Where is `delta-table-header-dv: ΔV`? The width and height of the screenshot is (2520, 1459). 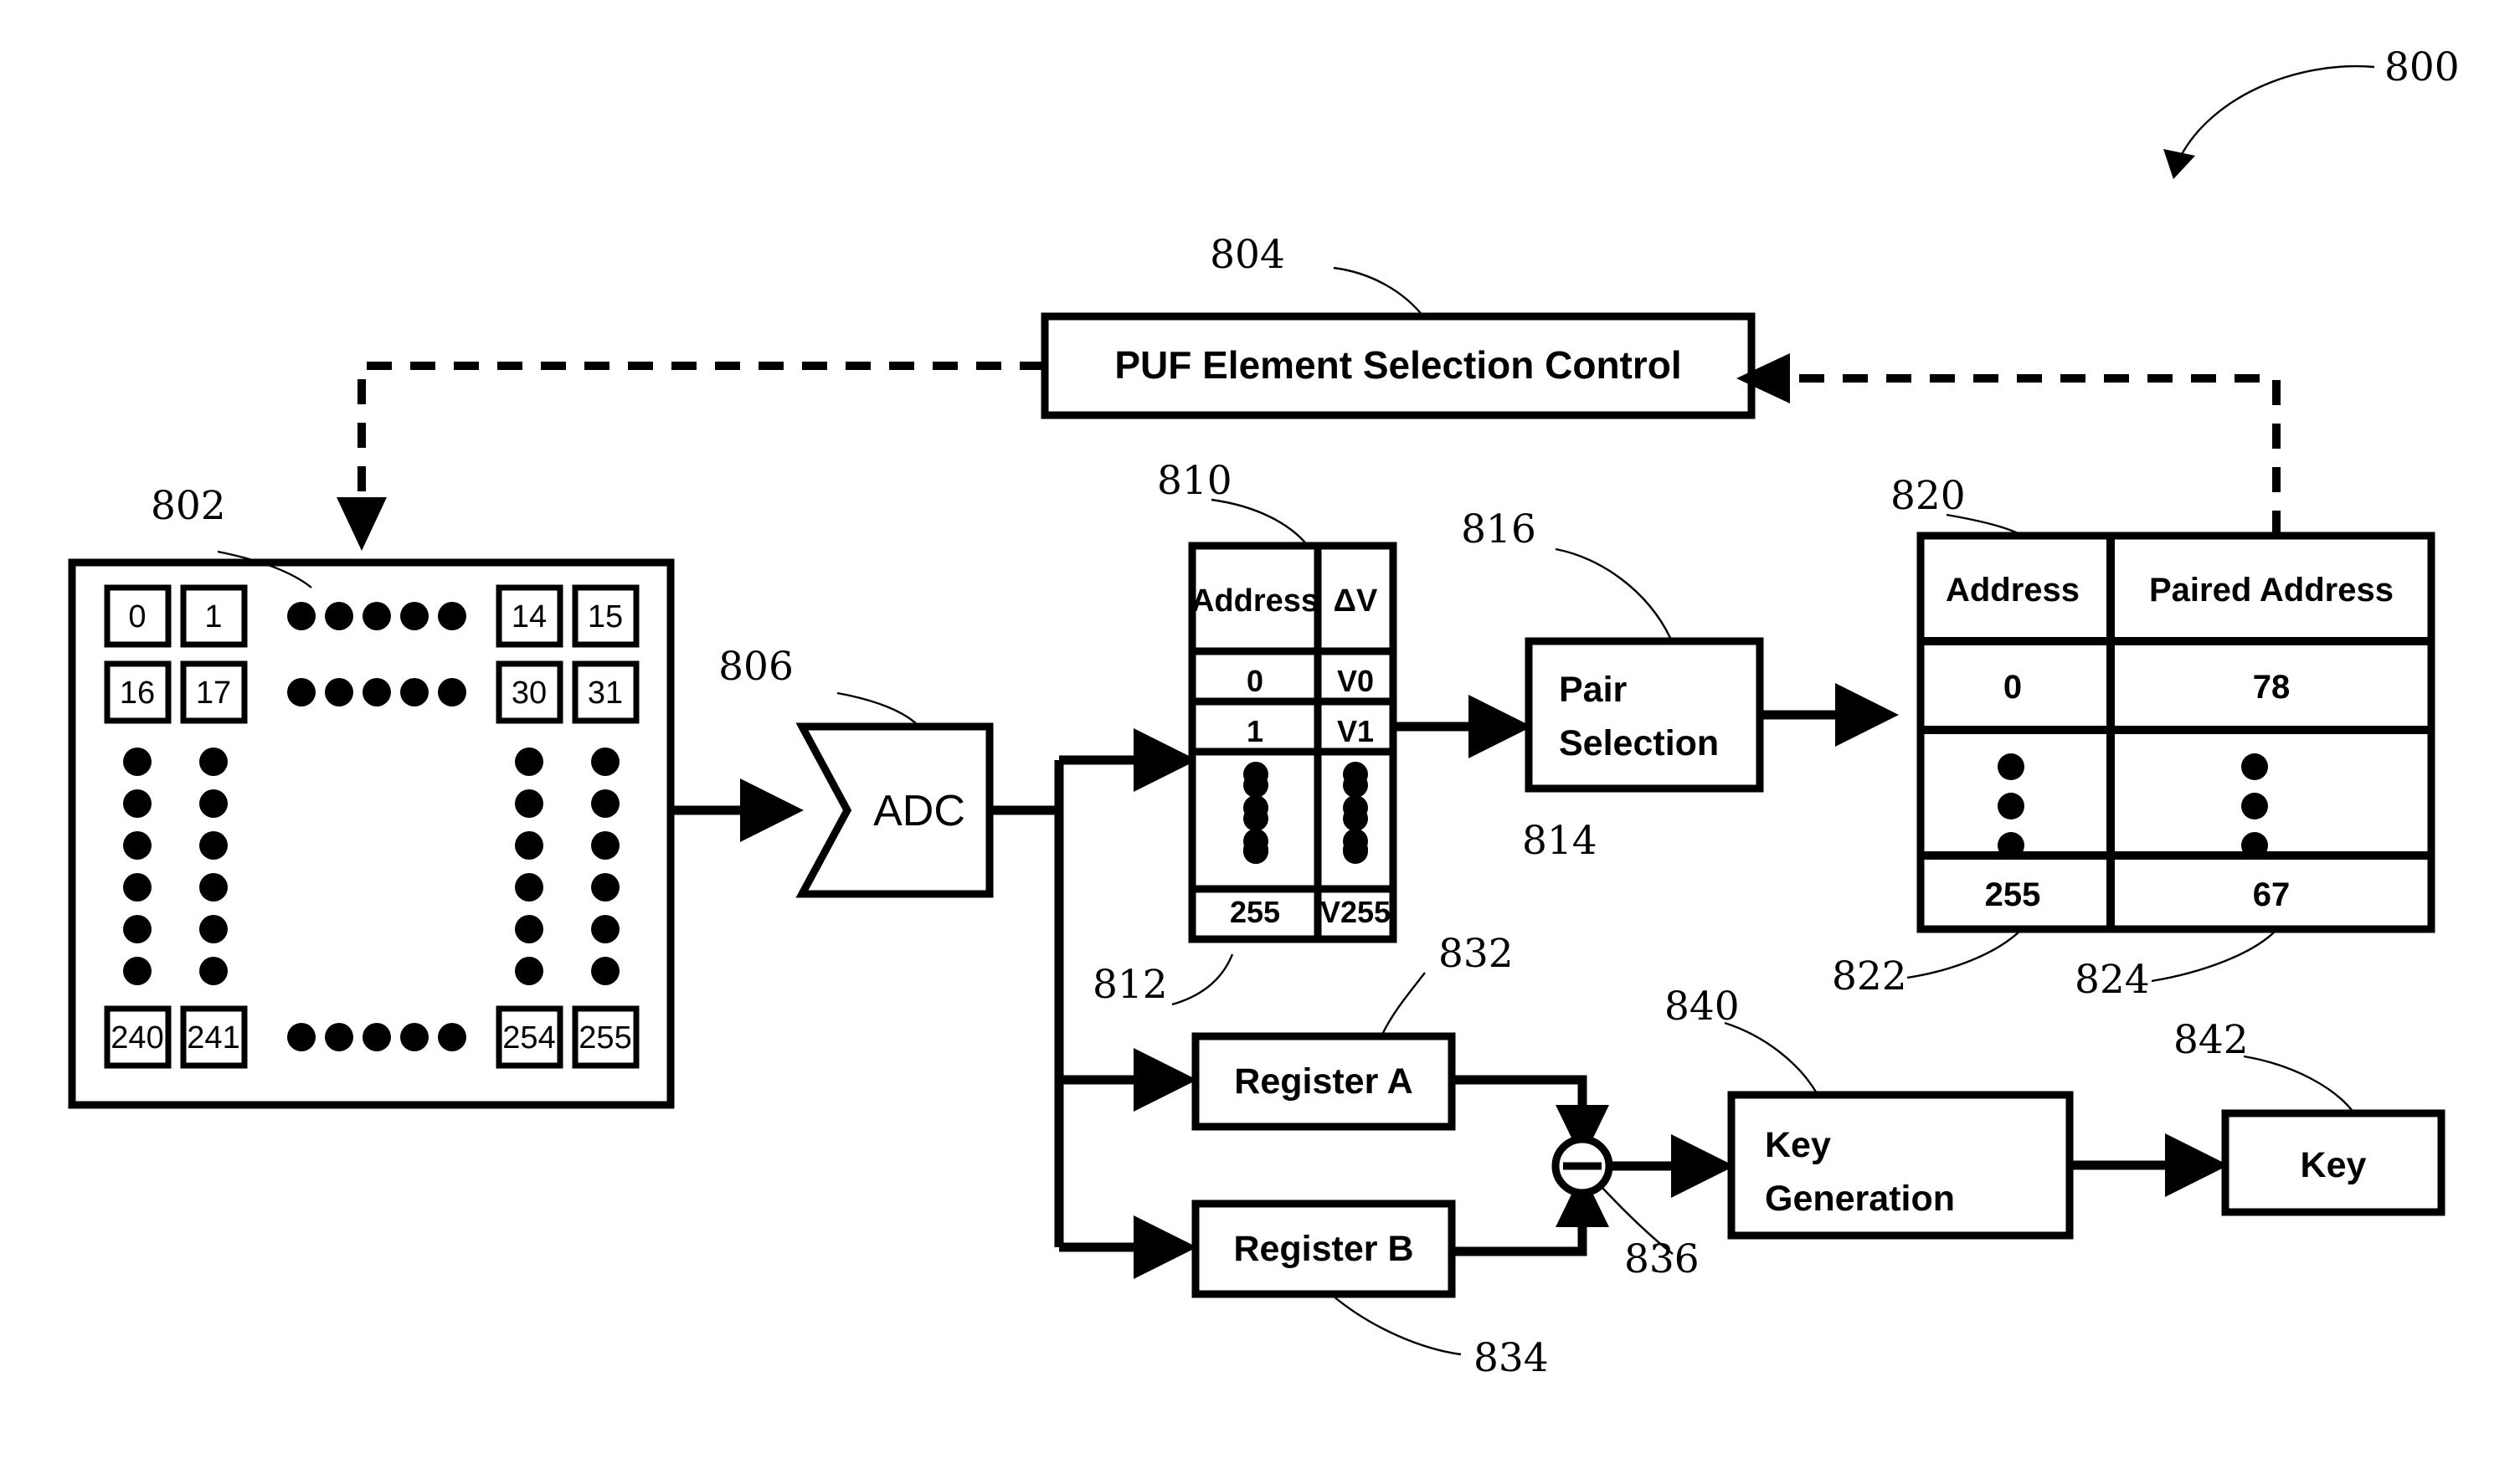 delta-table-header-dv: ΔV is located at coordinates (1356, 601).